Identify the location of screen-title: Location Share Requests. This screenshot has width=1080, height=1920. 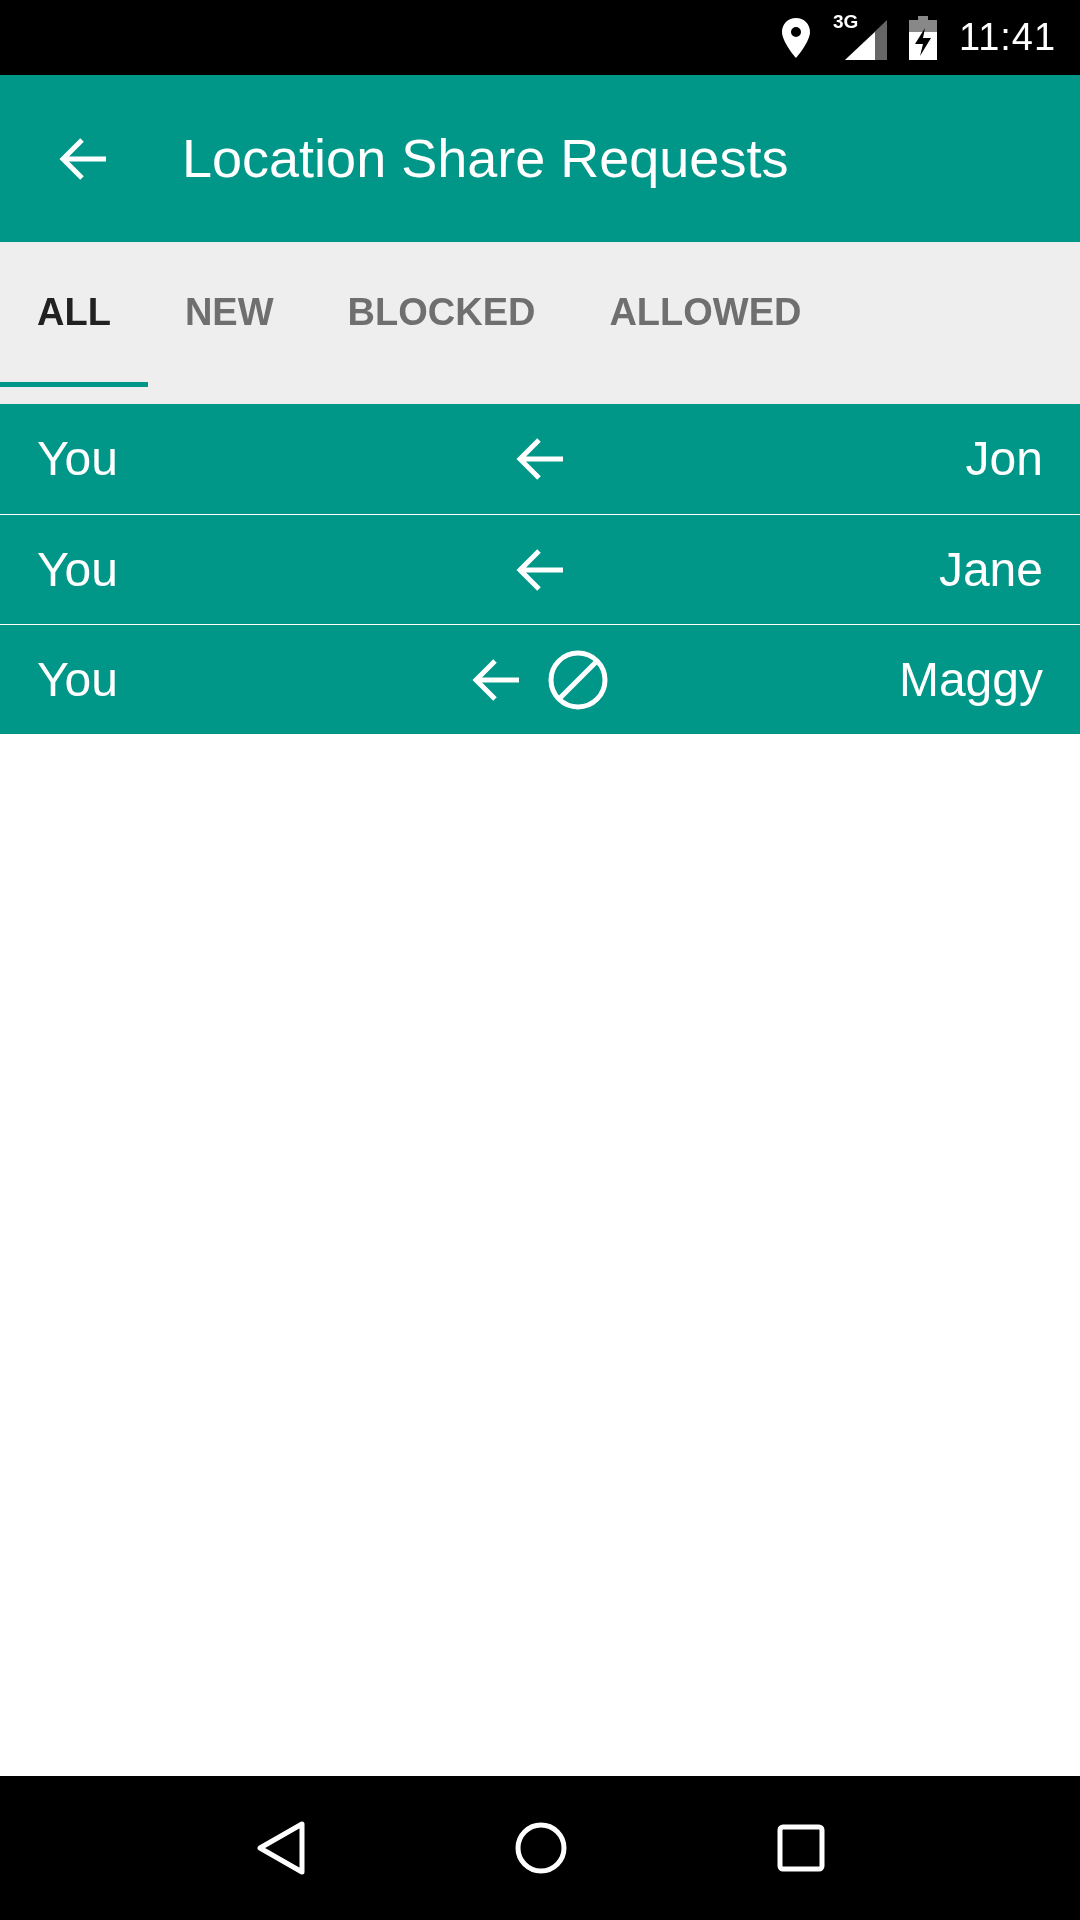
(485, 158).